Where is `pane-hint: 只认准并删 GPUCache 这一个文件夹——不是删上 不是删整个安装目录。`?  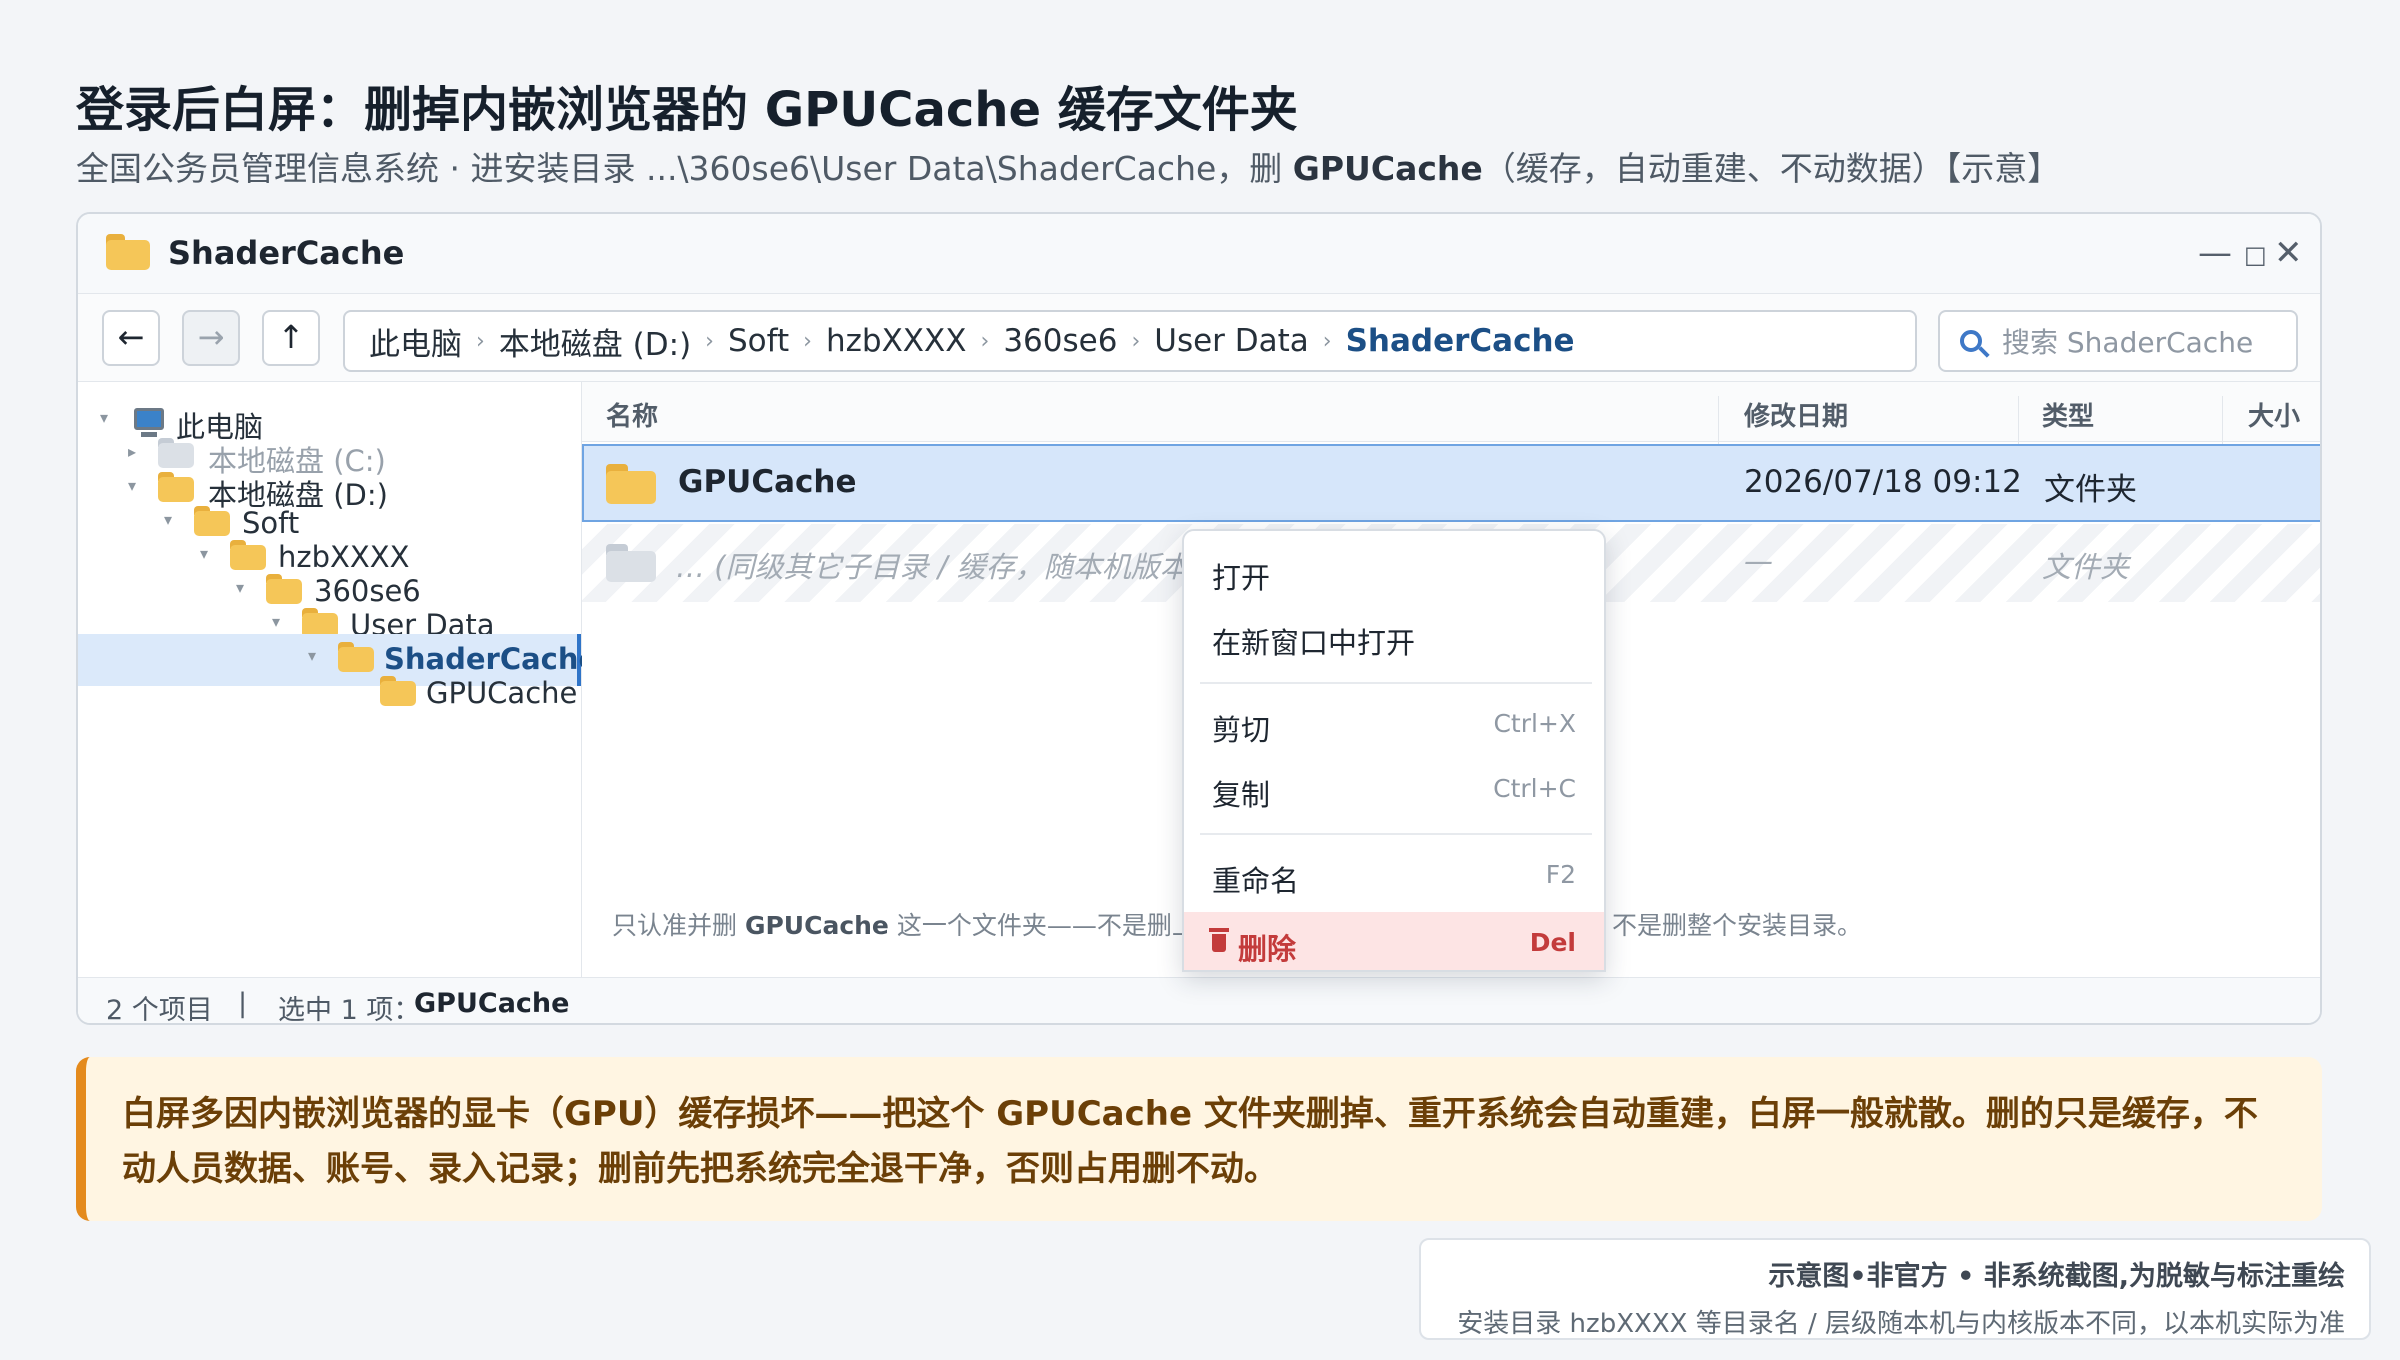
pane-hint: 只认准并删 GPUCache 这一个文件夹——不是删上 不是删整个安装目录。 is located at coordinates (1237, 924).